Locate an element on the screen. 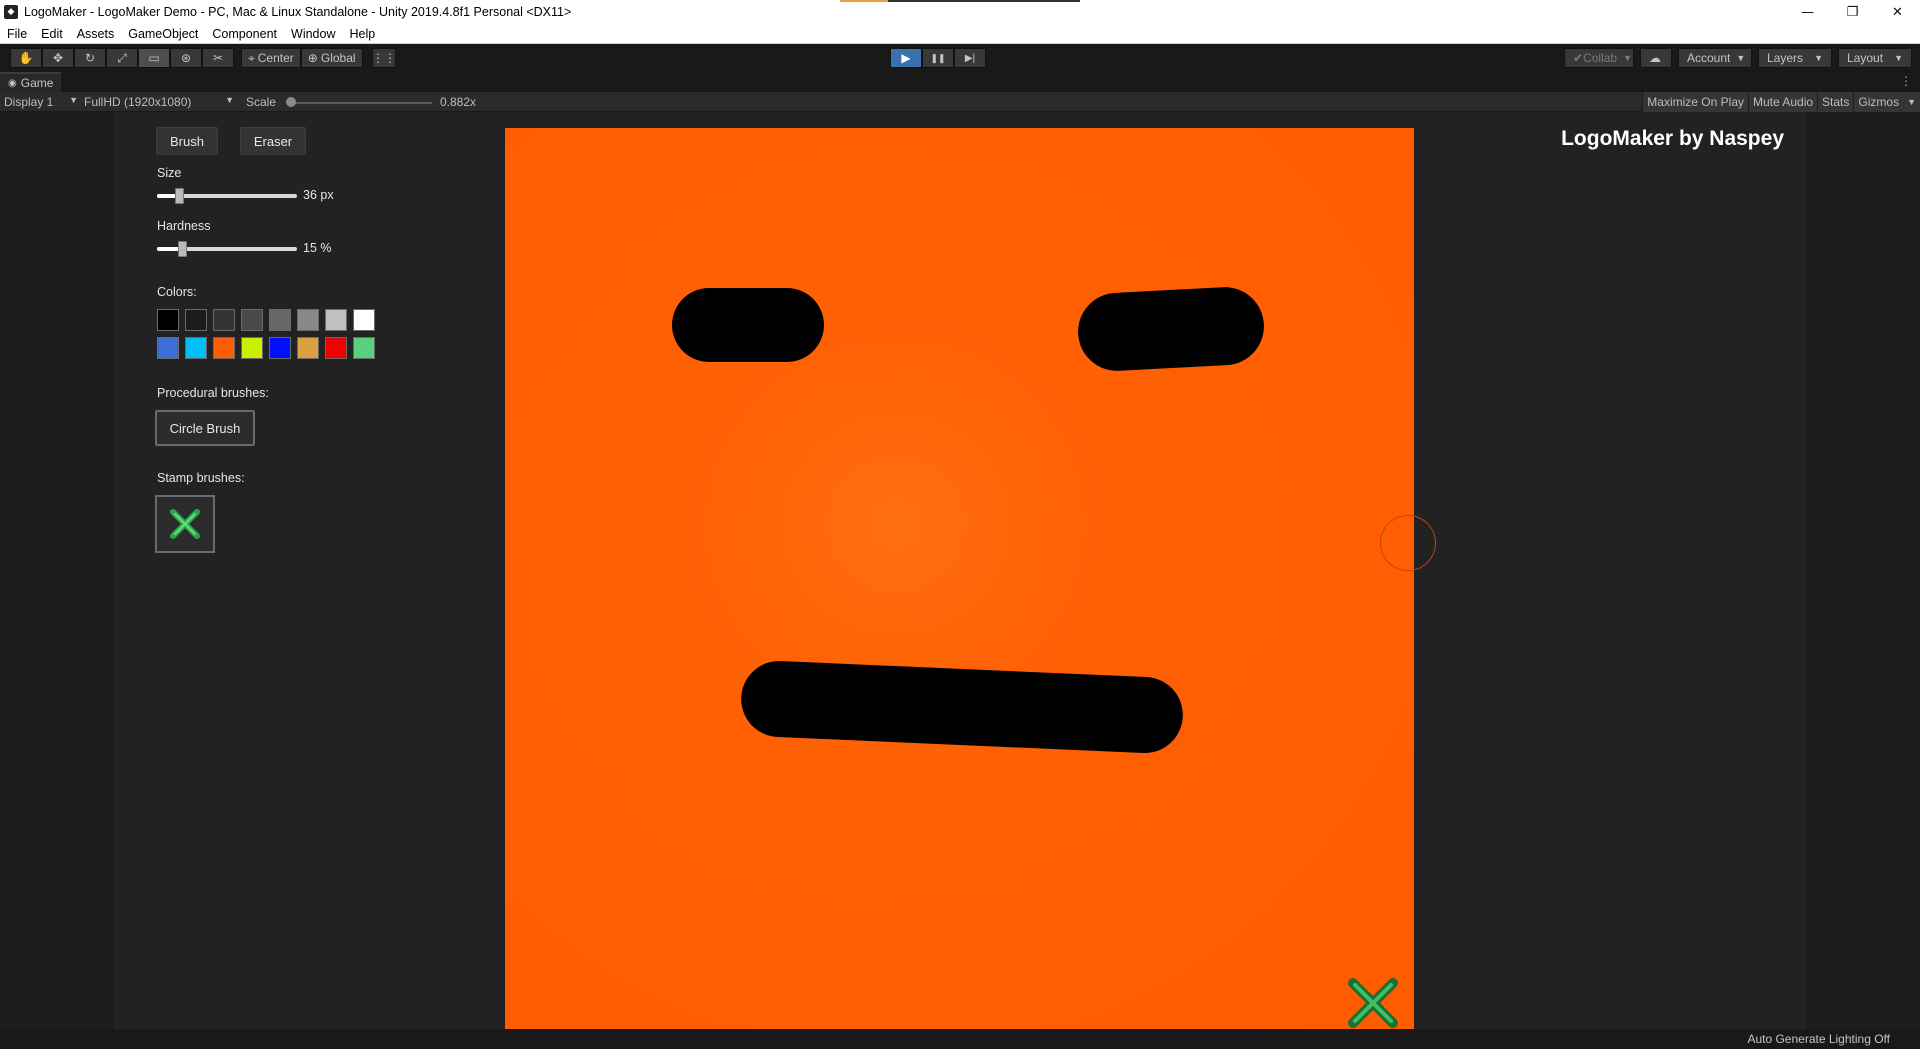 This screenshot has width=1920, height=1049. stamp-brush-button is located at coordinates (185, 524).